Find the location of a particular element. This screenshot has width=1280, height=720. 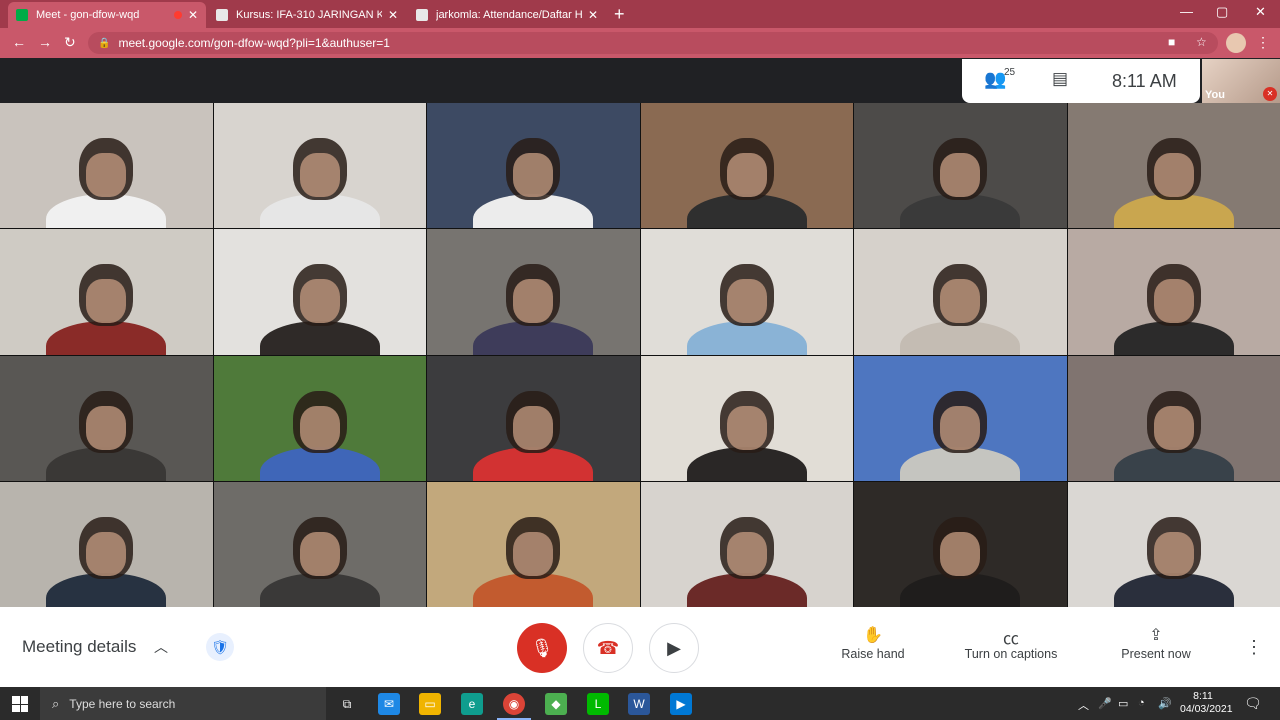

task-view-icon: ⧉ is located at coordinates (347, 704).